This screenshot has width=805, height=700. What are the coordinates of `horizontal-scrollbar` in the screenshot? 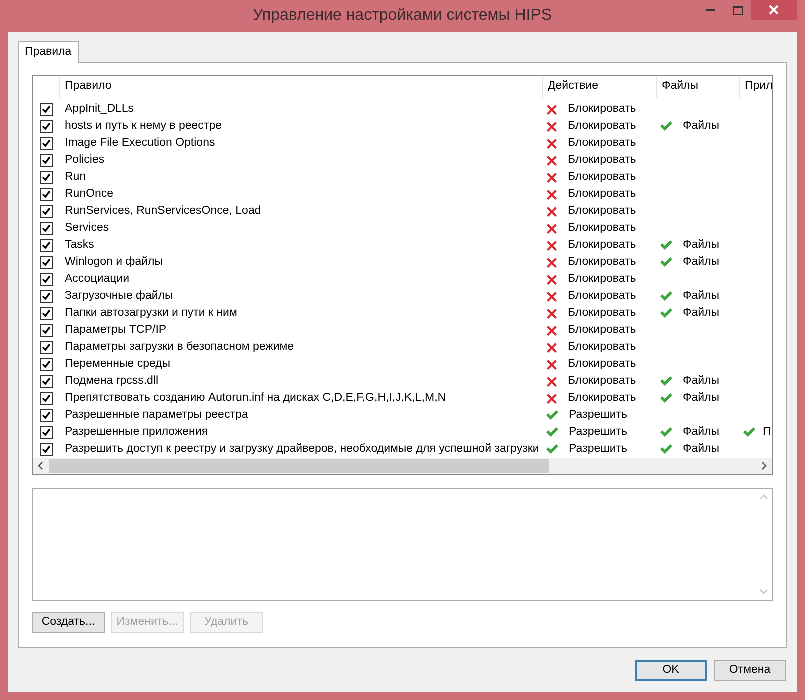 It's located at (402, 466).